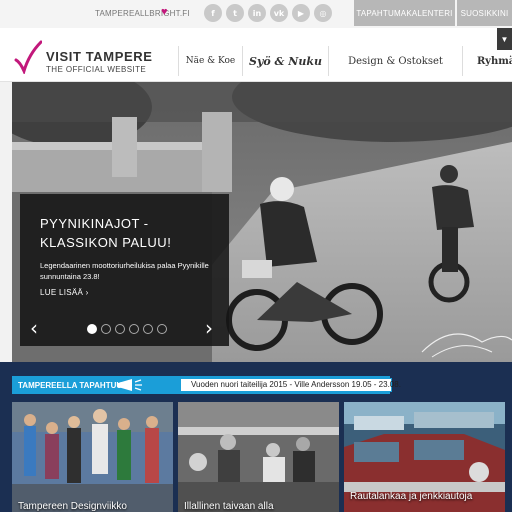  Describe the element at coordinates (235, 13) in the screenshot. I see `twitter-icon: t` at that location.